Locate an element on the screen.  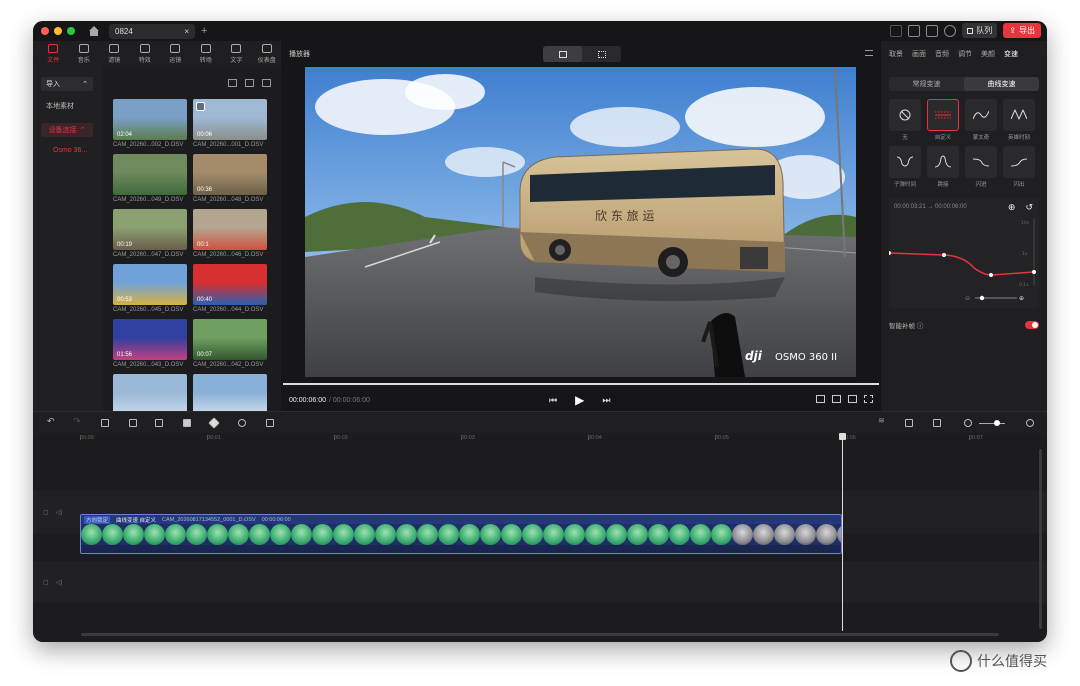
toolbar-item-transition: 转场 is located at coordinates (206, 54).